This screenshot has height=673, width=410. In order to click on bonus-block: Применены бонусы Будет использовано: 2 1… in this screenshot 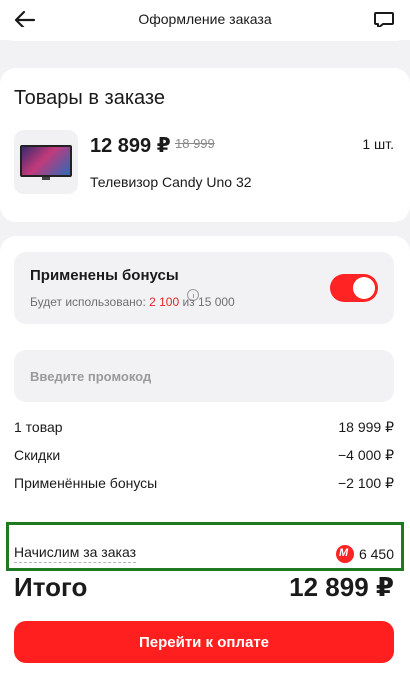, I will do `click(204, 288)`.